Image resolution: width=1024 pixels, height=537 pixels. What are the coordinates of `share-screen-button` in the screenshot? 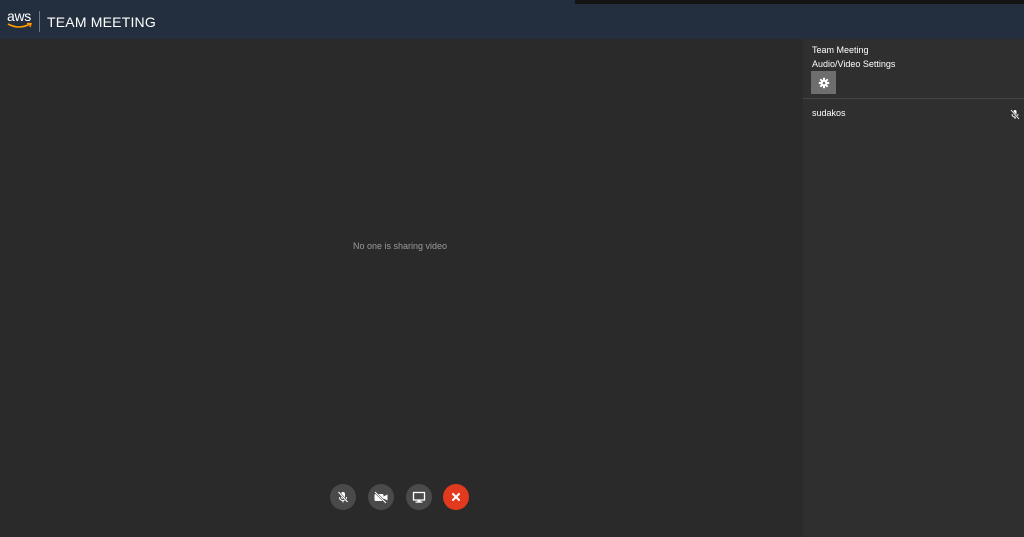 It's located at (419, 497).